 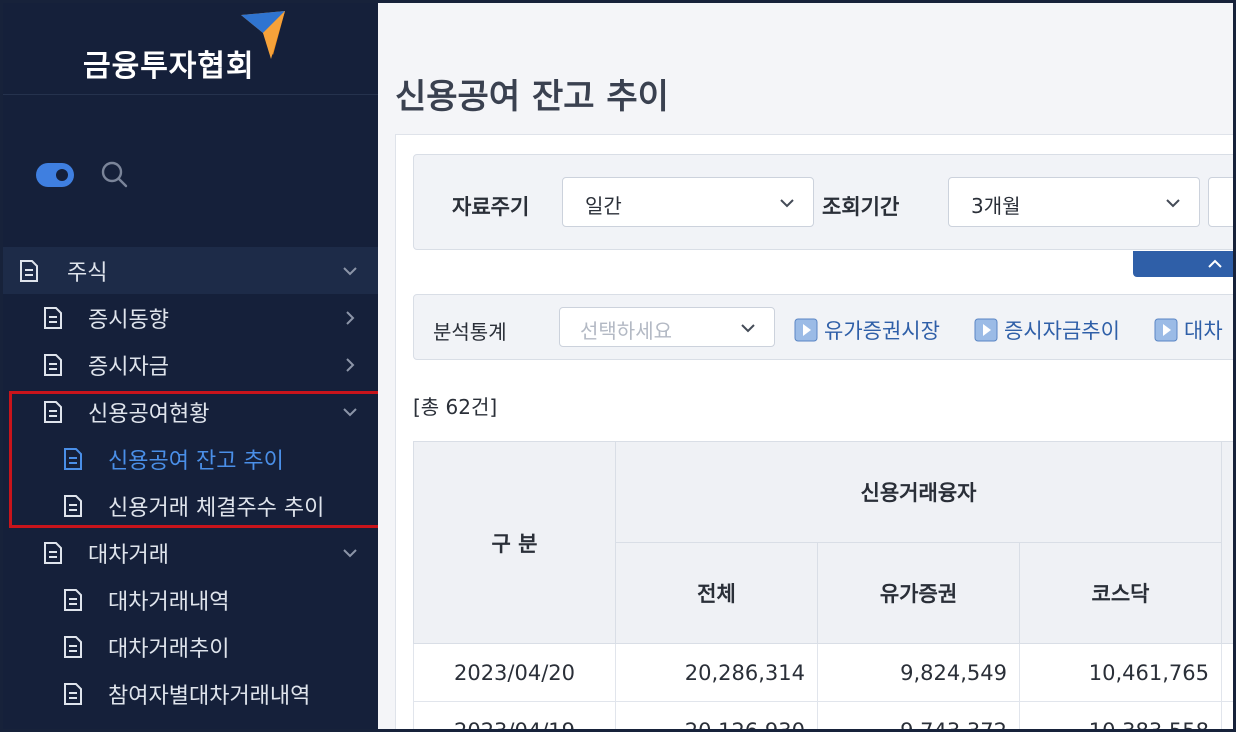 What do you see at coordinates (716, 593) in the screenshot?
I see `column-header-total: 전체` at bounding box center [716, 593].